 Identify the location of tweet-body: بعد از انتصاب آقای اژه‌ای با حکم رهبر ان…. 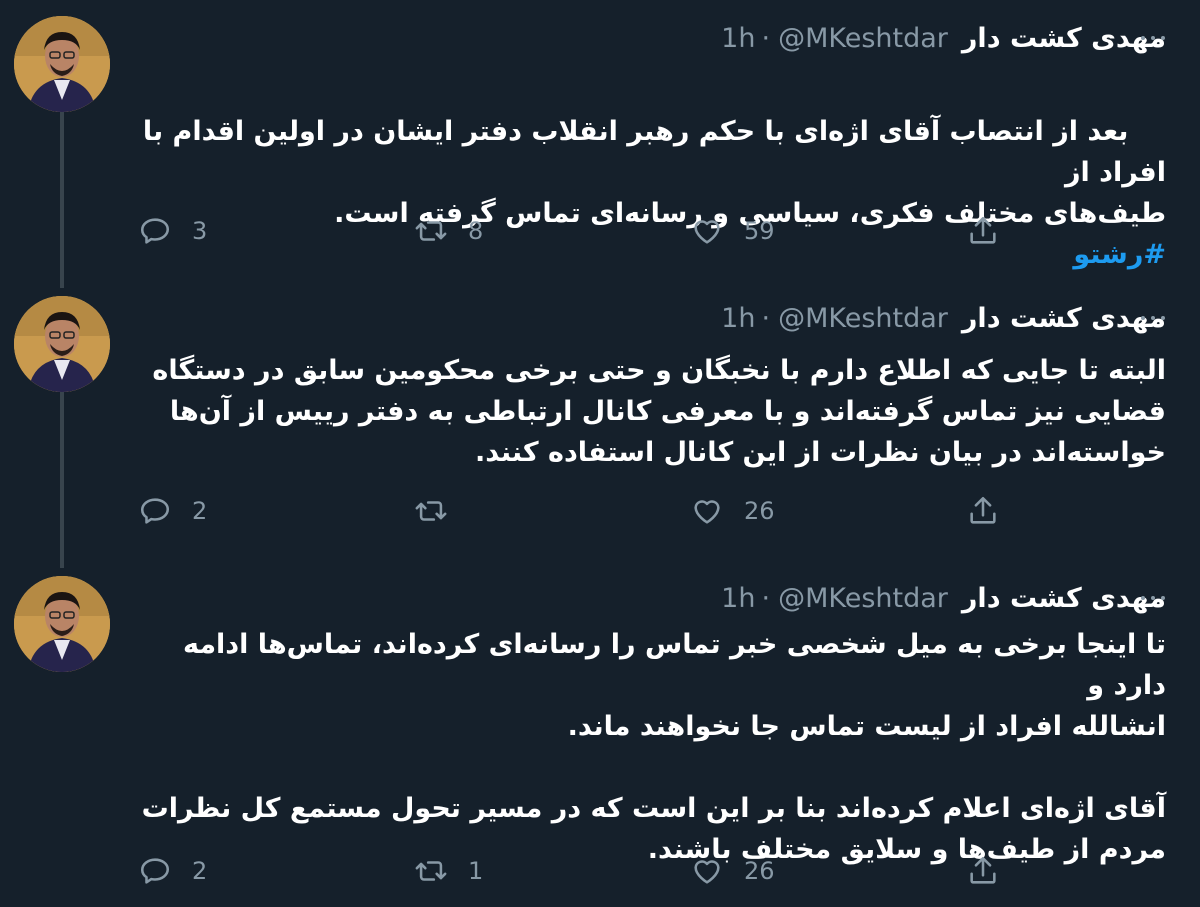
(654, 172).